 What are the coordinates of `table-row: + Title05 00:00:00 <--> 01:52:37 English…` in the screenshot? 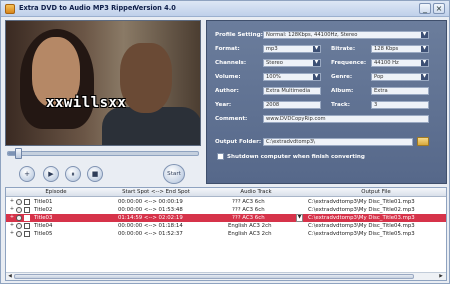 It's located at (226, 234).